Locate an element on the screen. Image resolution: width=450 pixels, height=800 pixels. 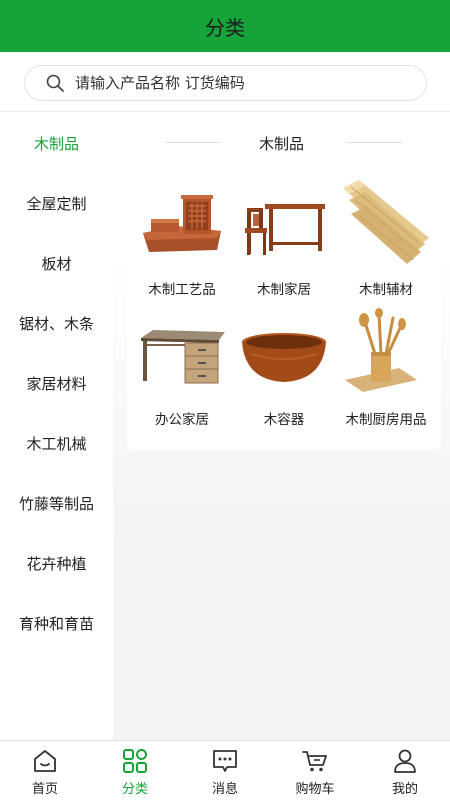
tab-home: 首页 is located at coordinates (45, 770).